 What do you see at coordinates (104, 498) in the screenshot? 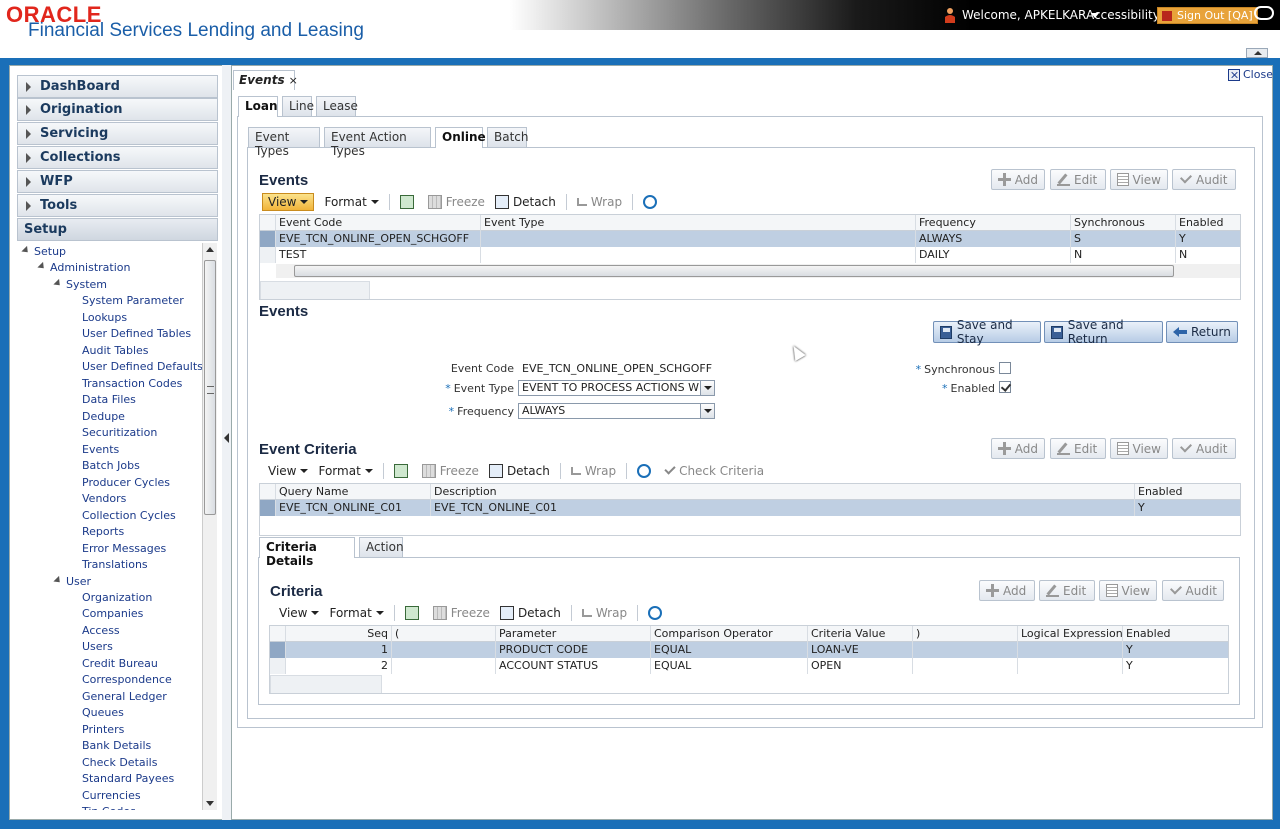
I see `tree-item: Vendors` at bounding box center [104, 498].